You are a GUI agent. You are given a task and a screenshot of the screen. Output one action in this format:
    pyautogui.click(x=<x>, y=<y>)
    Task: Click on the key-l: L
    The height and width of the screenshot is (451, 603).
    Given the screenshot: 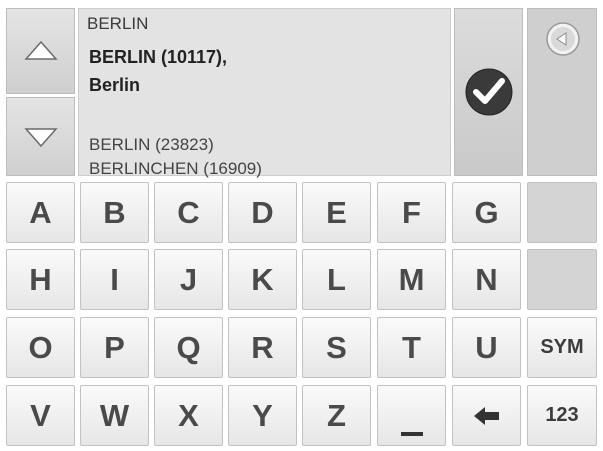 What is the action you would take?
    pyautogui.click(x=336, y=279)
    